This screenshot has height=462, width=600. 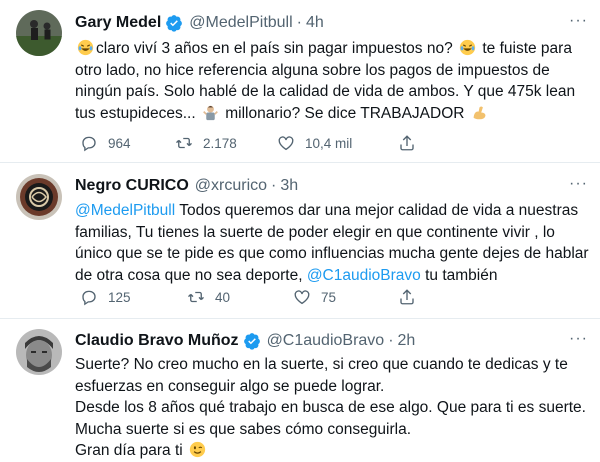 I want to click on retweet-count: 40, so click(x=223, y=297).